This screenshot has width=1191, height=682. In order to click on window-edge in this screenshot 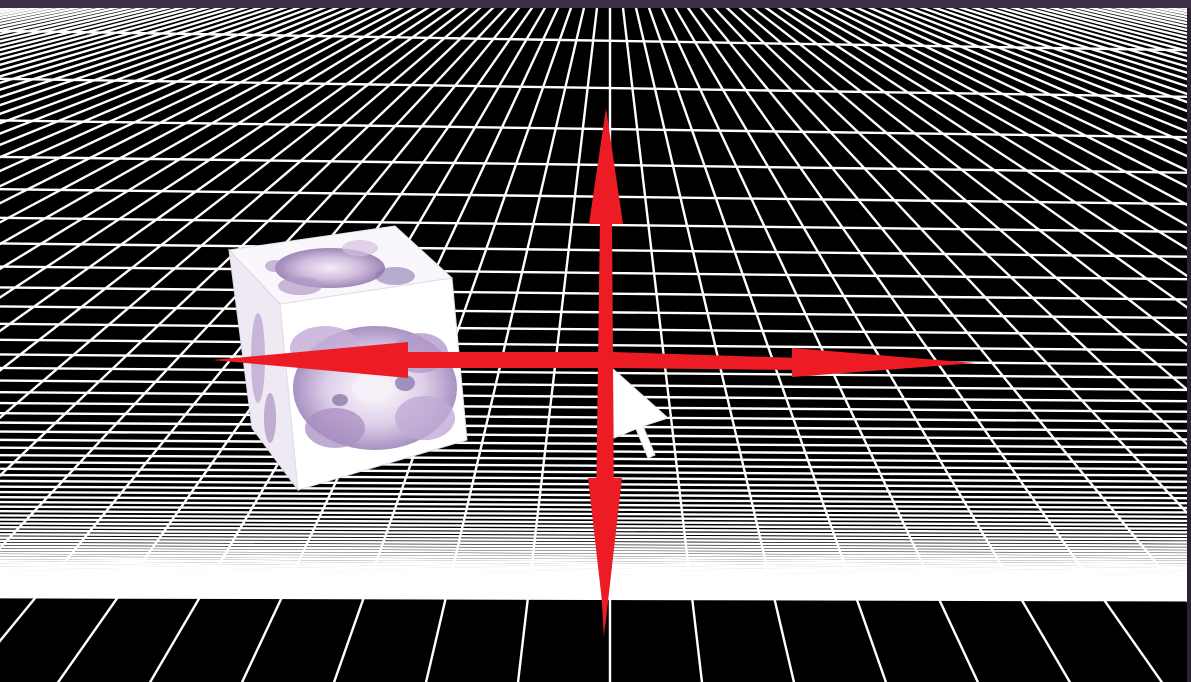, I will do `click(1189, 345)`.